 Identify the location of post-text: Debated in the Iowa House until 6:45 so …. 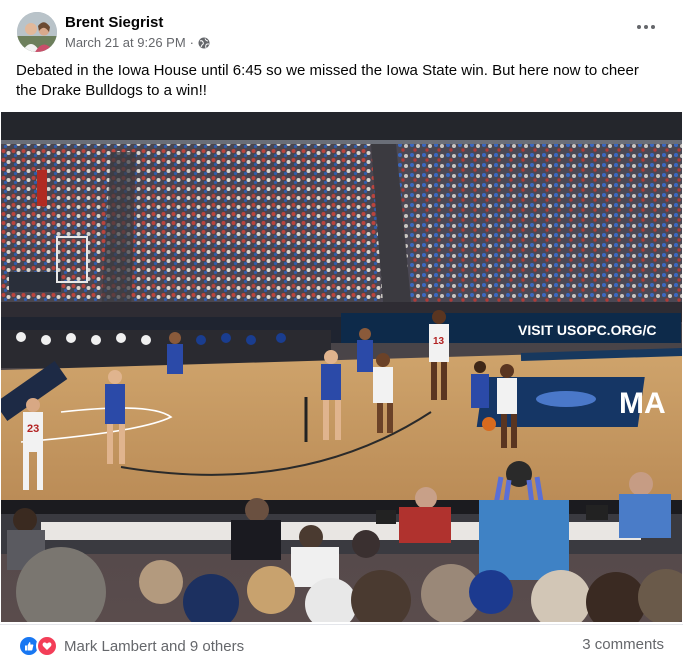
(341, 81).